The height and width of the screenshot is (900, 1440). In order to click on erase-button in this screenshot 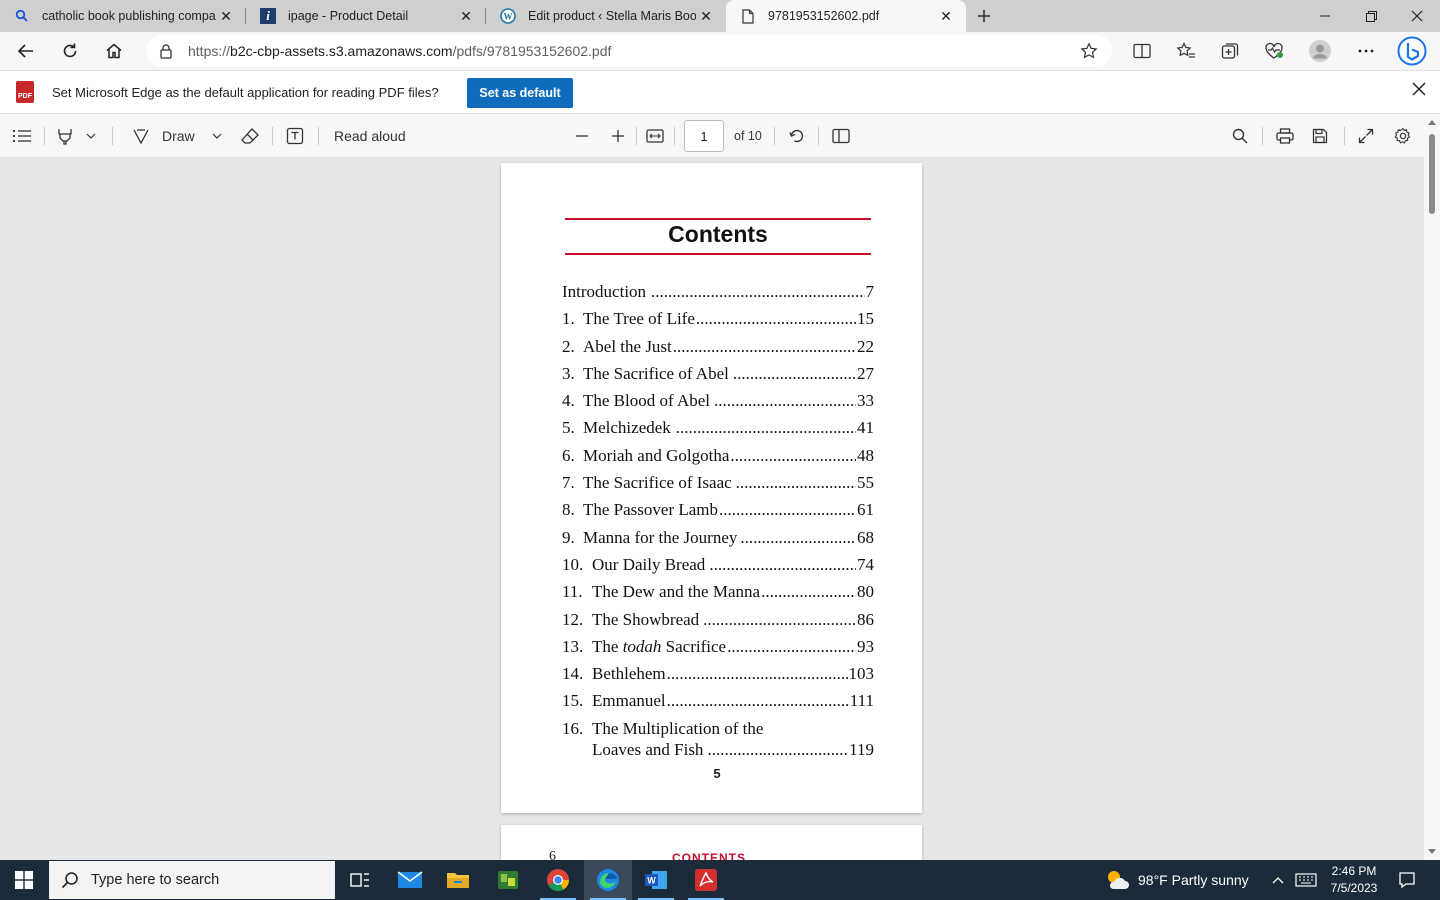, I will do `click(250, 136)`.